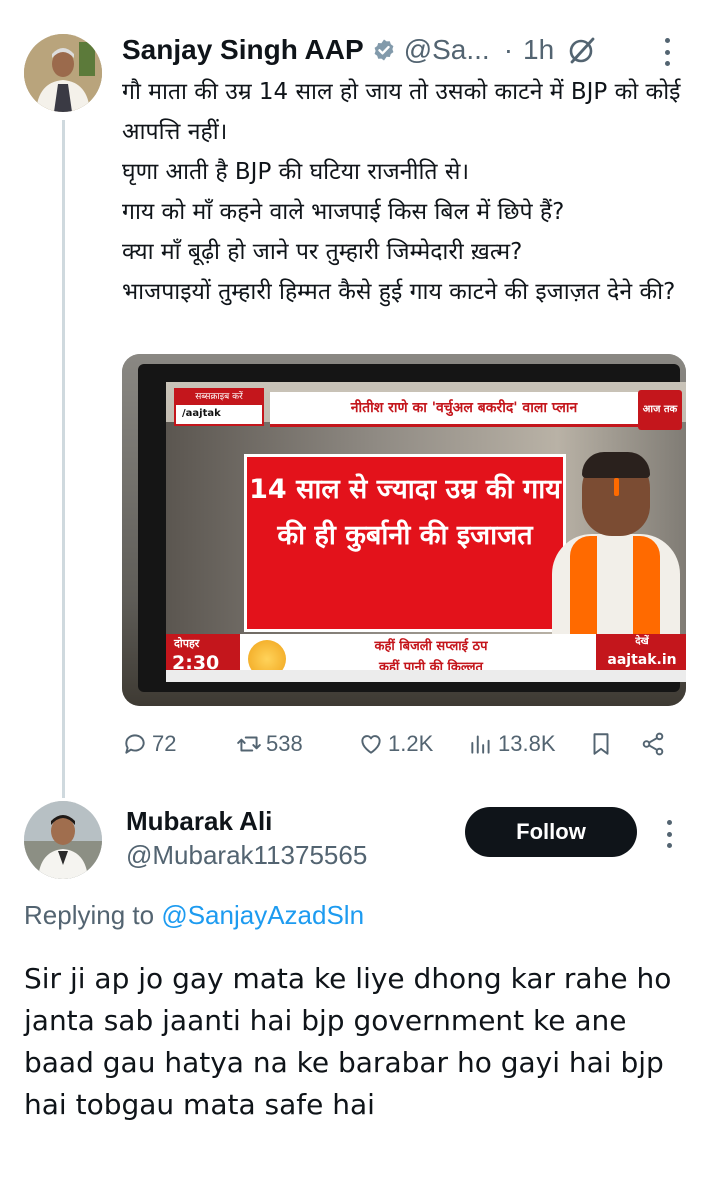 Image resolution: width=709 pixels, height=1200 pixels. What do you see at coordinates (642, 641) in the screenshot?
I see `watch-label: देखें` at bounding box center [642, 641].